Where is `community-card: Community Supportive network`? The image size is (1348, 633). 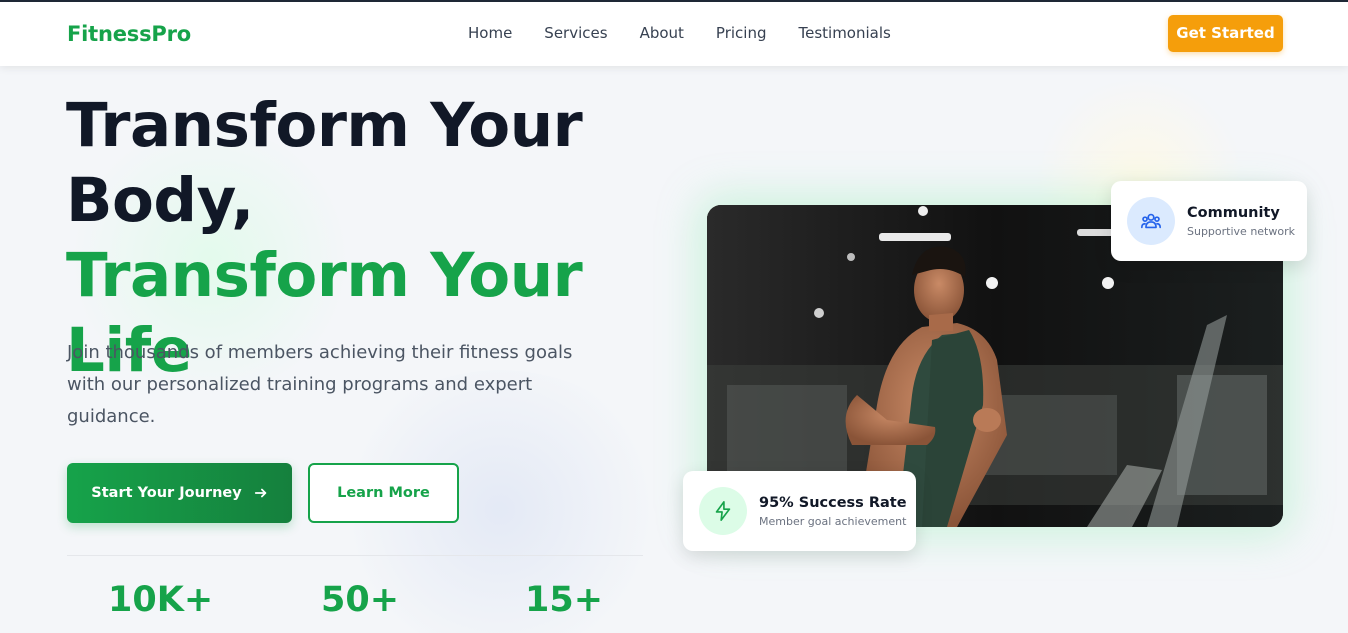 community-card: Community Supportive network is located at coordinates (1209, 221).